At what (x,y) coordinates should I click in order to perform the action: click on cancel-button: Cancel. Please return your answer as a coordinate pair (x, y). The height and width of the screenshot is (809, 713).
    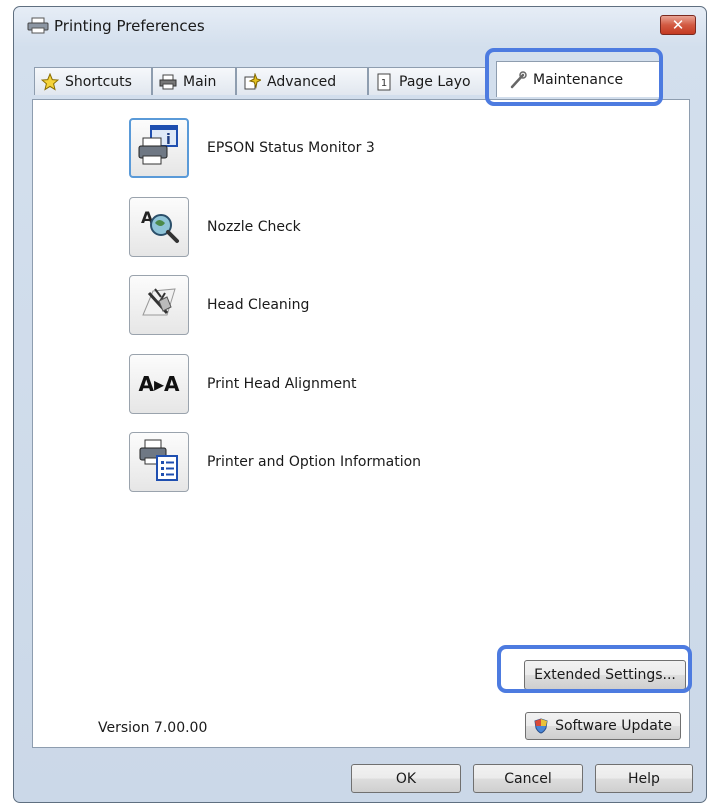
    Looking at the image, I should click on (528, 778).